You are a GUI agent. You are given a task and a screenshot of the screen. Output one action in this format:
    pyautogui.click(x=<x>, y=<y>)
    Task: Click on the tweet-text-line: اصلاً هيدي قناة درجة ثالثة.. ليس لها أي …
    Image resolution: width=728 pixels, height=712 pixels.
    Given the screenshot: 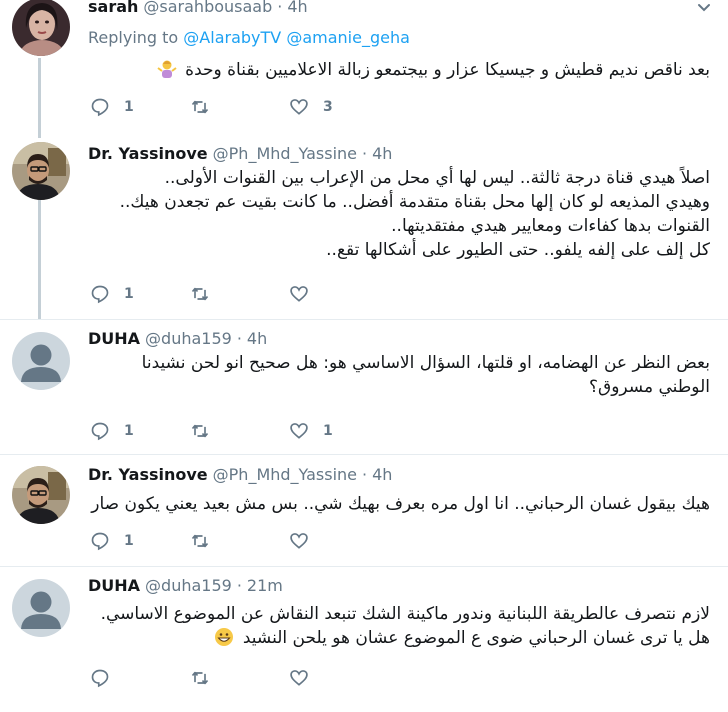 What is the action you would take?
    pyautogui.click(x=437, y=178)
    